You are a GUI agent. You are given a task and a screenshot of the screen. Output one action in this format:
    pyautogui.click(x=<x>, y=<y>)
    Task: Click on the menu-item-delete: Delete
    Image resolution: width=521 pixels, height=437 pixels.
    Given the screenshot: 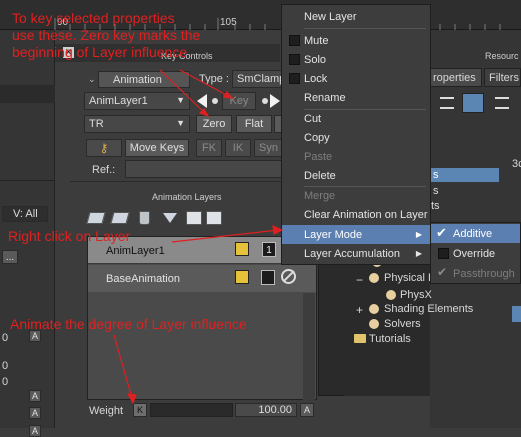 What is the action you would take?
    pyautogui.click(x=356, y=175)
    